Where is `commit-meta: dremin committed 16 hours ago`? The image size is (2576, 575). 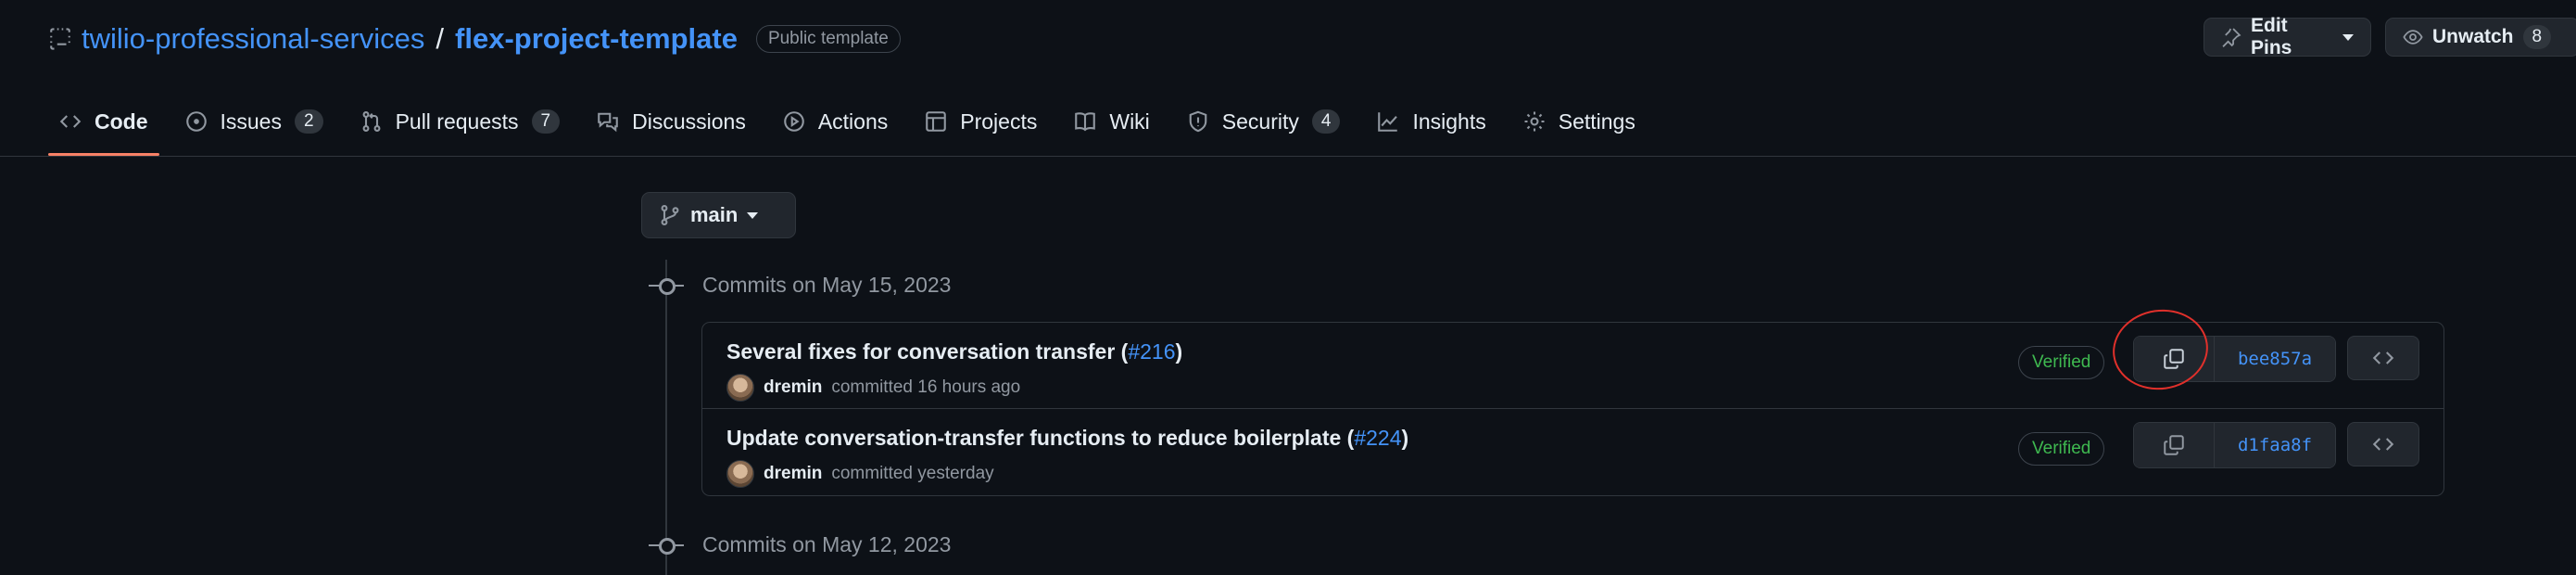
commit-meta: dremin committed 16 hours ago is located at coordinates (873, 388).